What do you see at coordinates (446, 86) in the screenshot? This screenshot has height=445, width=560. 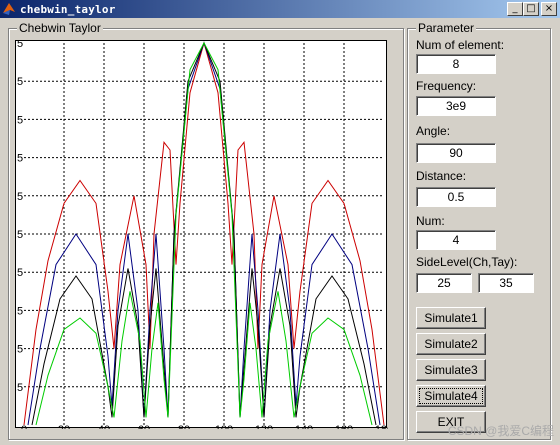 I see `frequency-label: Frequency:` at bounding box center [446, 86].